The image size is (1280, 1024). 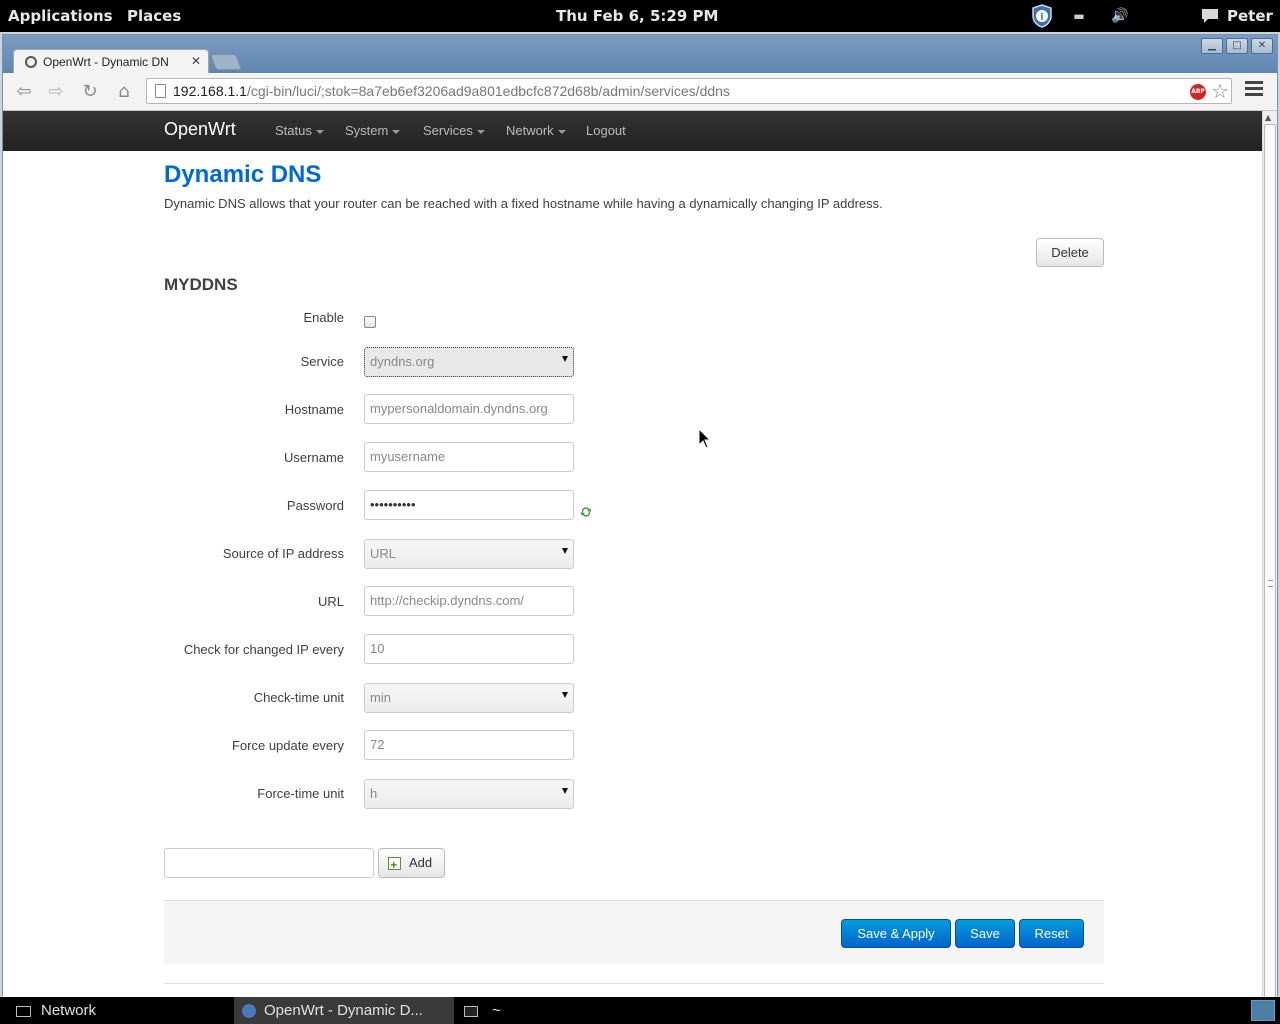 I want to click on openwrt-favicon-icon, so click(x=31, y=62).